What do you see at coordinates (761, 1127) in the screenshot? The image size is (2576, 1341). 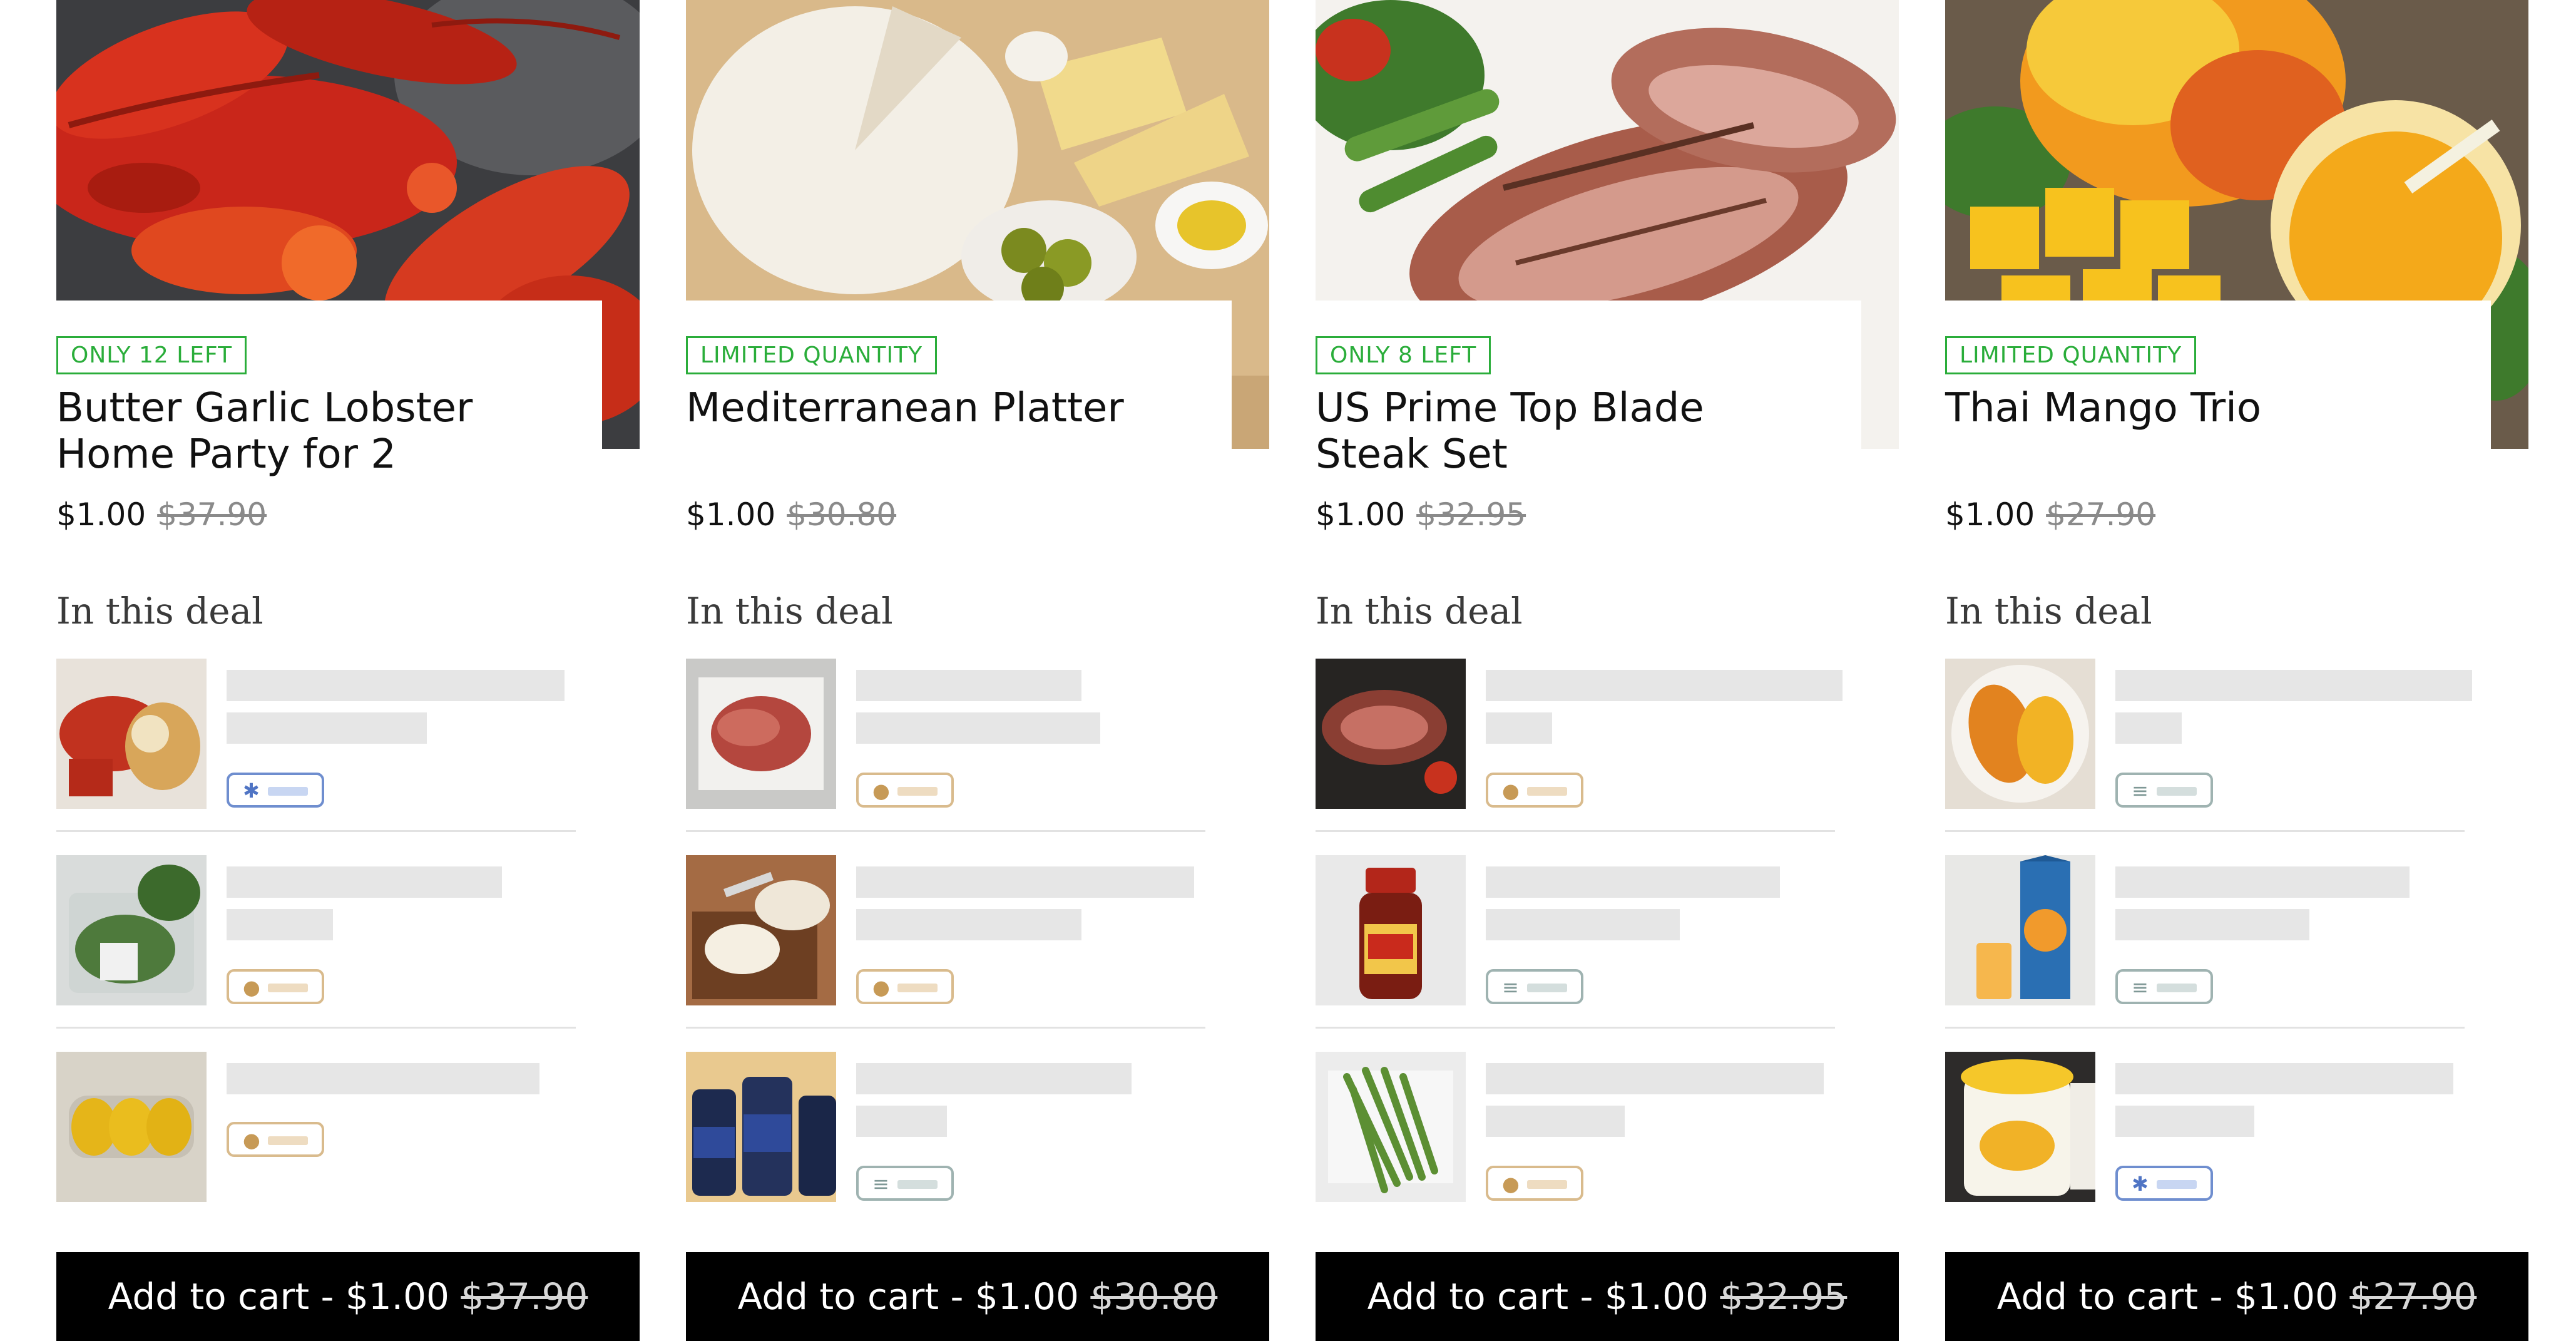 I see `item-thumbnail-olive-jars` at bounding box center [761, 1127].